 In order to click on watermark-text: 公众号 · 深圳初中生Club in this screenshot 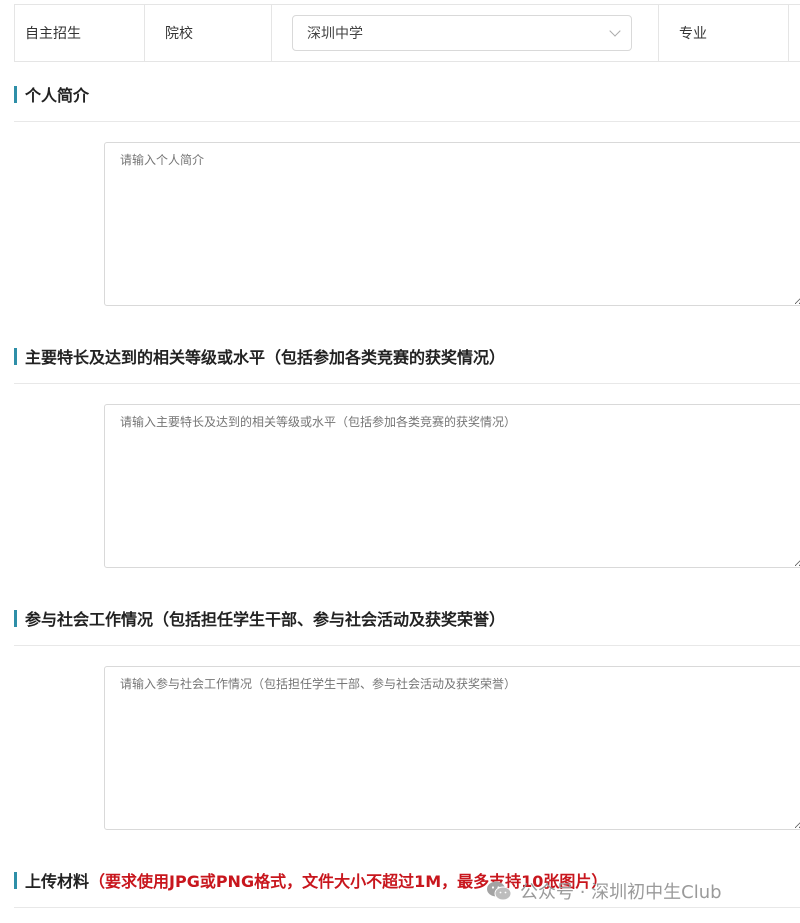, I will do `click(621, 892)`.